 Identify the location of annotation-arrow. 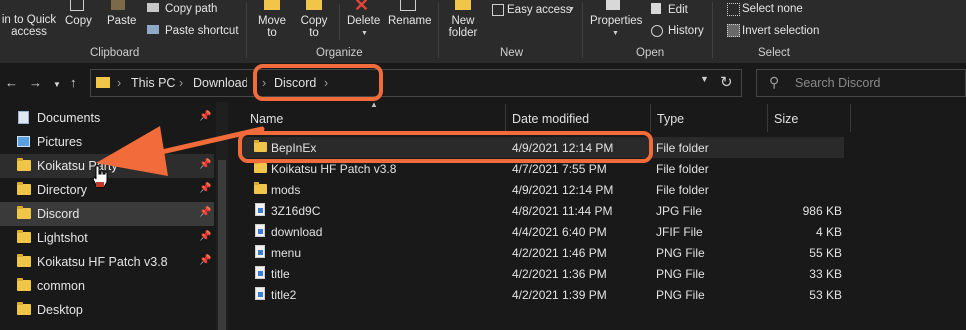
(180, 151).